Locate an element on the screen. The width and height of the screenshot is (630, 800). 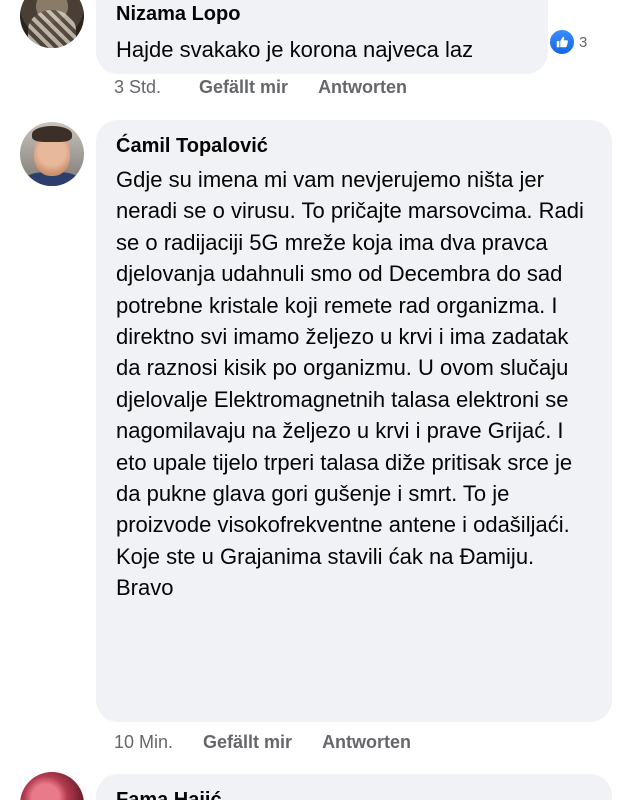
comment-actions: 10 Min. Gefällt mir Antworten is located at coordinates (262, 742).